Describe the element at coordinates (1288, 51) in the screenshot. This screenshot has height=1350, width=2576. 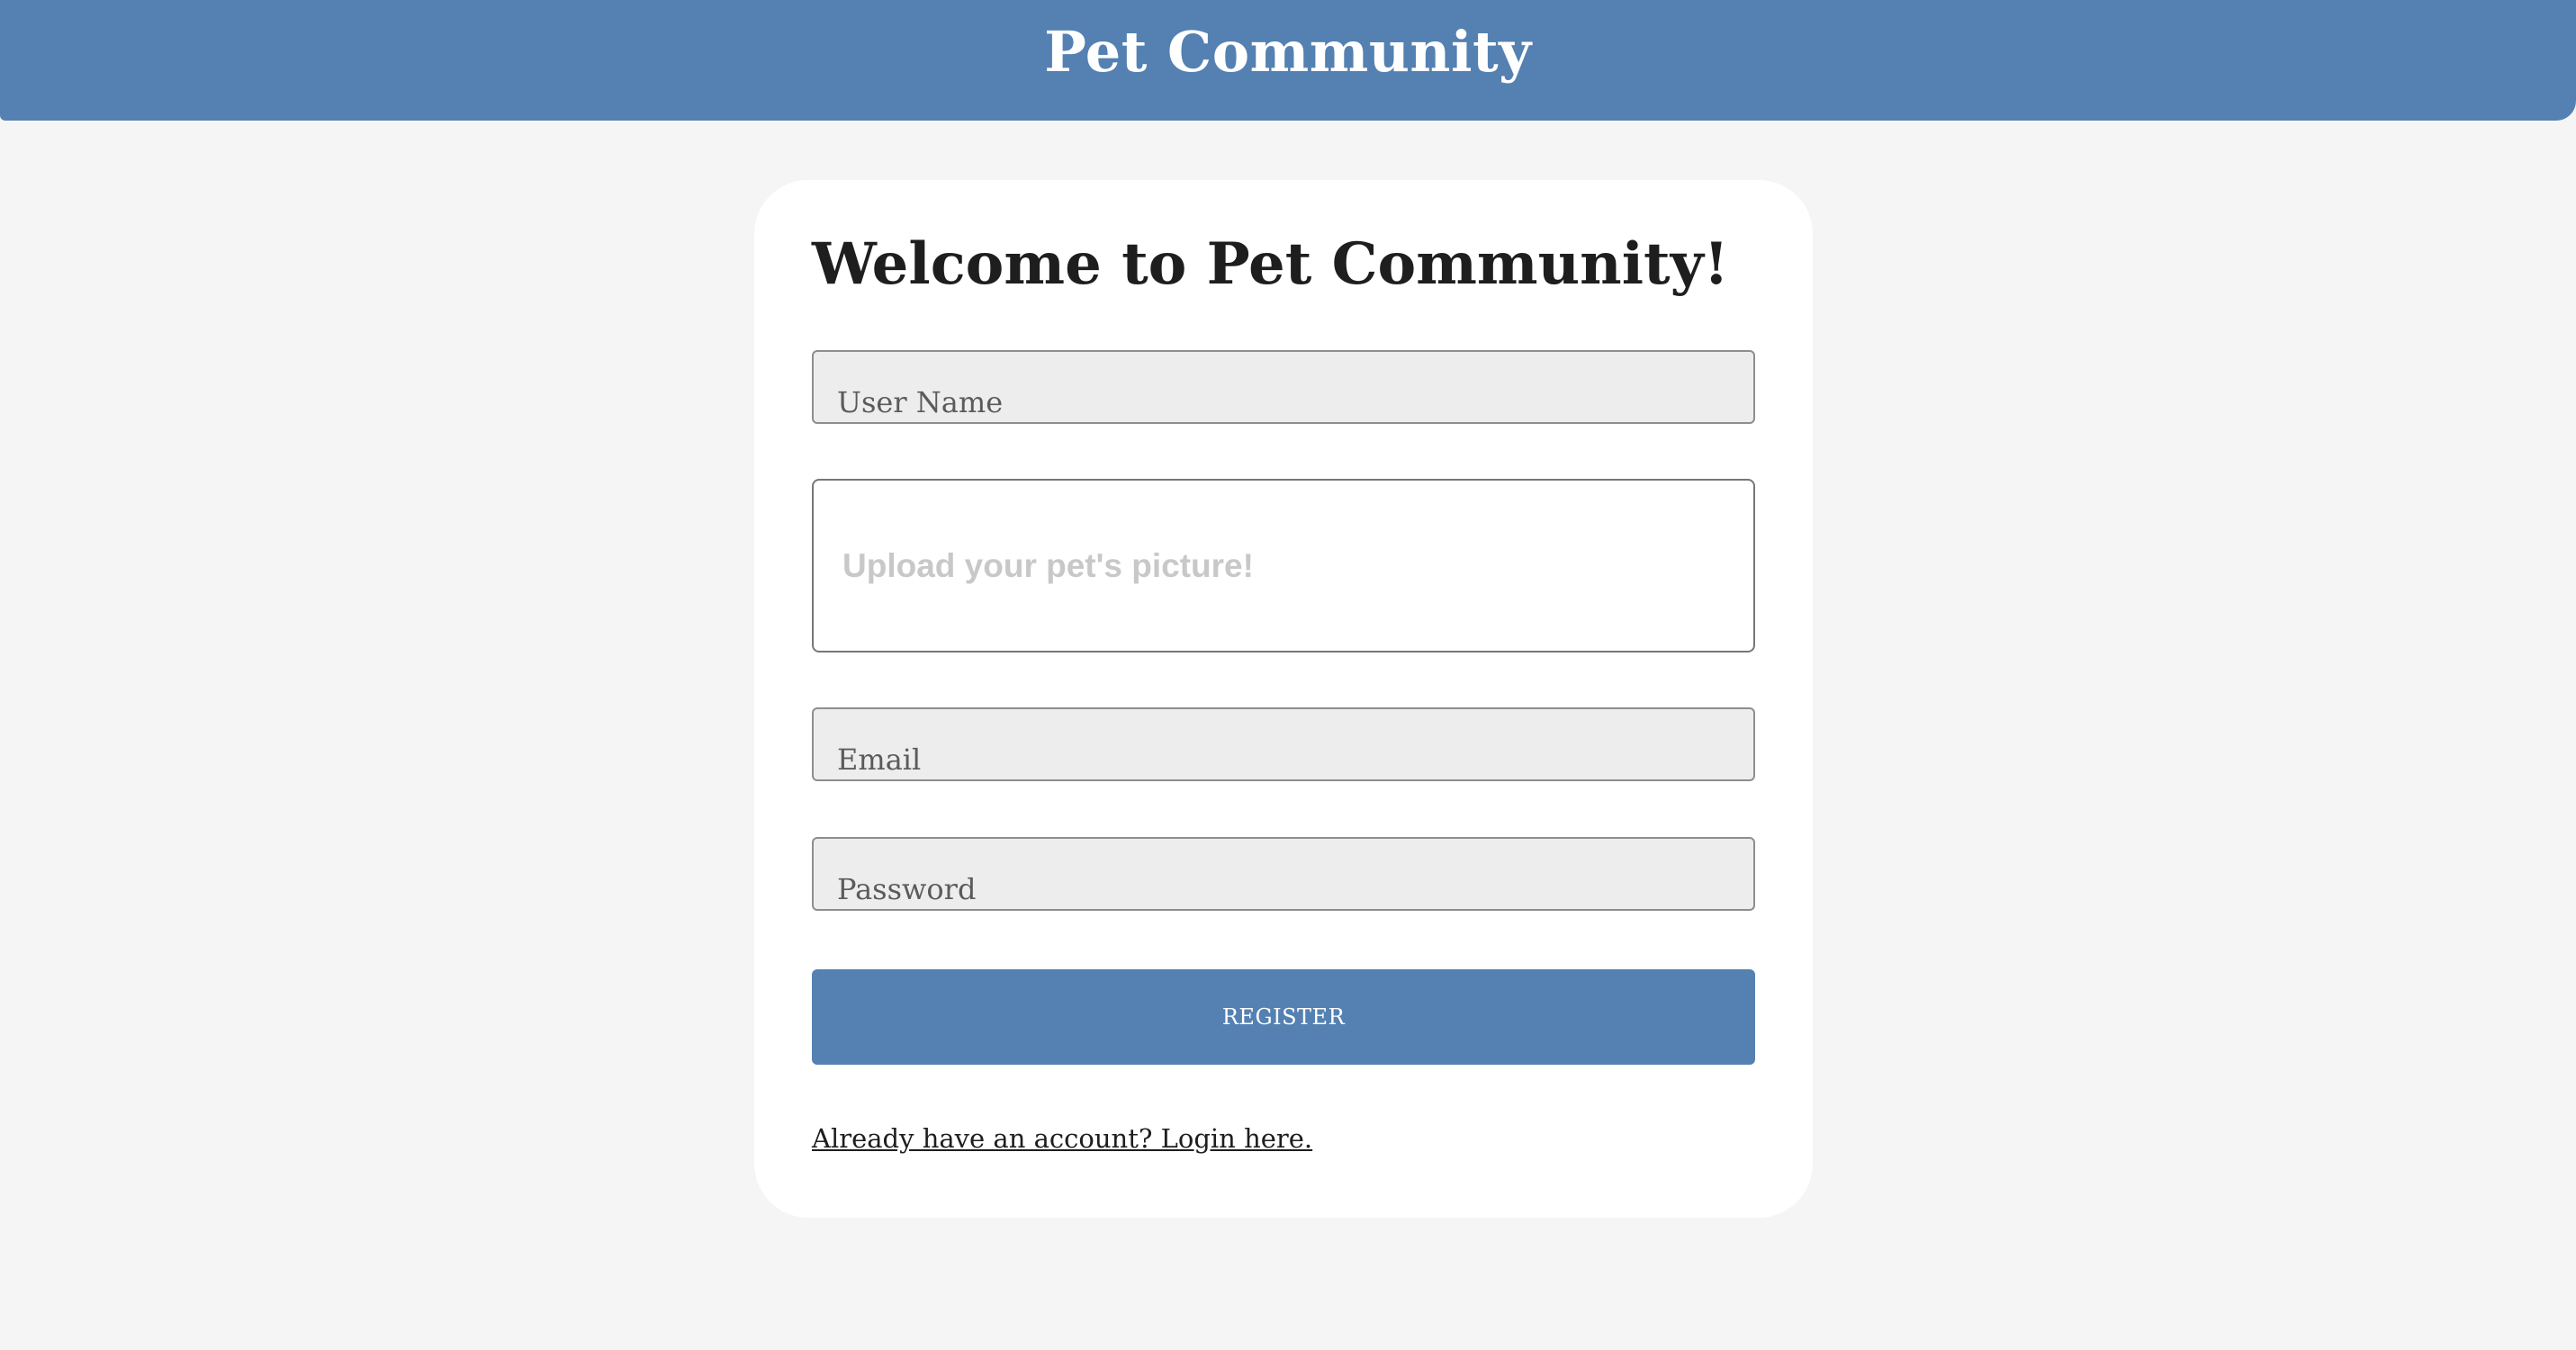
I see `app-title: Pet Community` at that location.